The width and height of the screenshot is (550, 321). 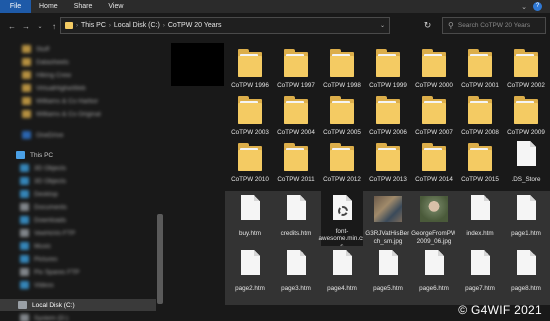 What do you see at coordinates (342, 85) in the screenshot?
I see `file-name-label: CoTPW 1998` at bounding box center [342, 85].